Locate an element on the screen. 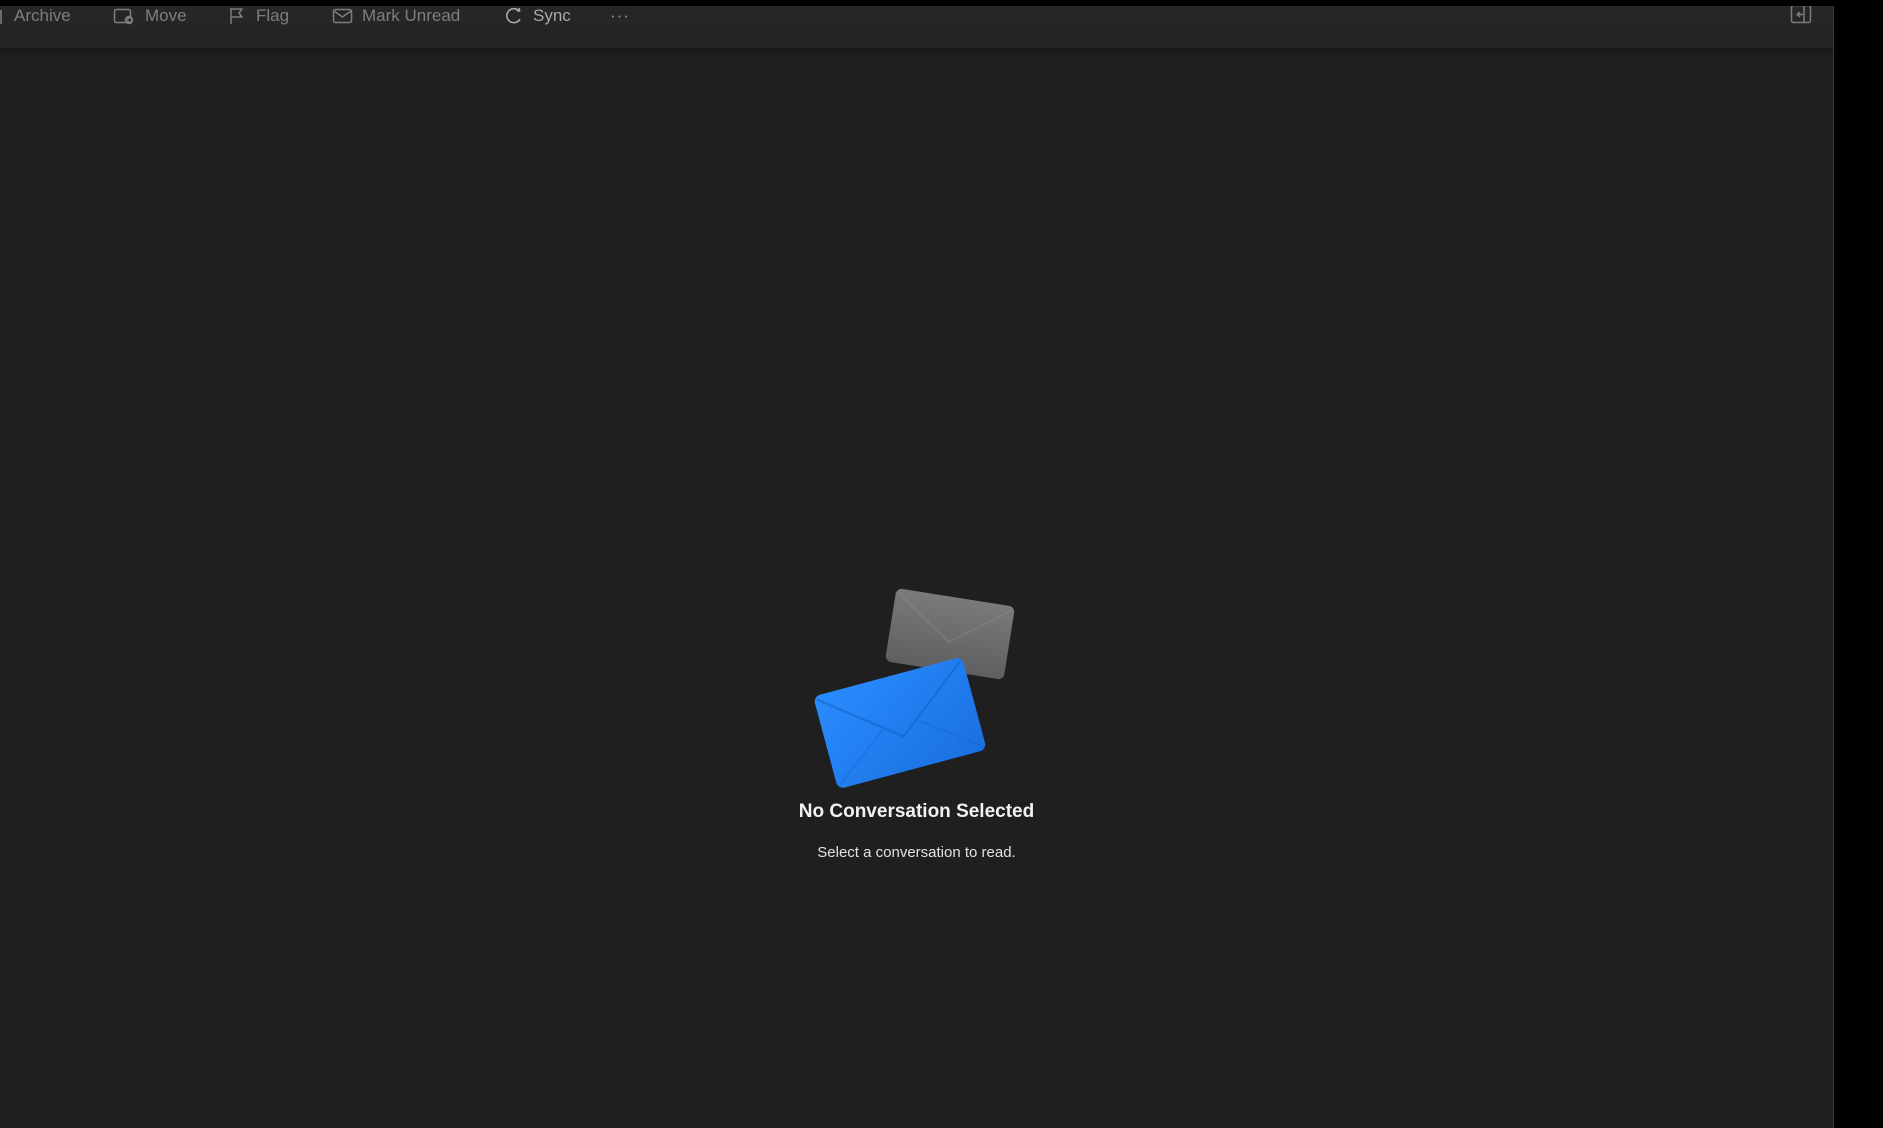 The height and width of the screenshot is (1128, 1883). envelopes-illustration is located at coordinates (917, 689).